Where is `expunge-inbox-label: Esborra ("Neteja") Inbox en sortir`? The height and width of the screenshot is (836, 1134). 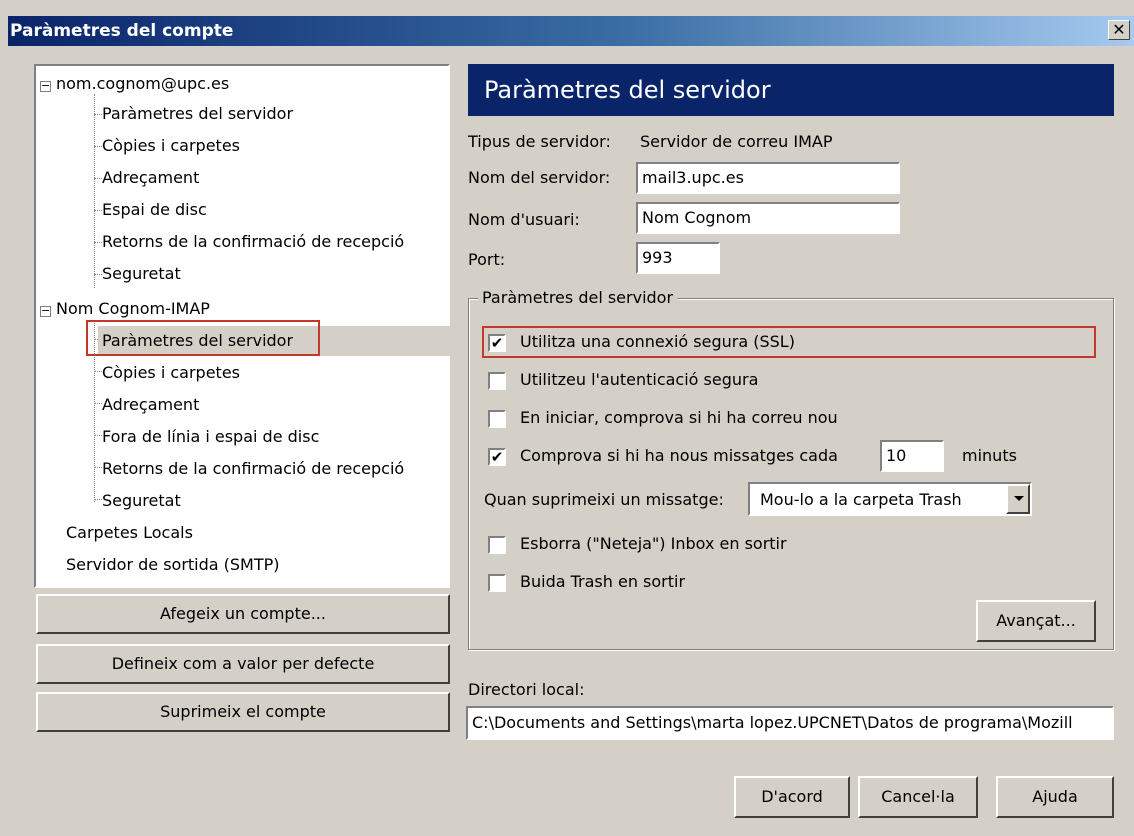 expunge-inbox-label: Esborra ("Neteja") Inbox en sortir is located at coordinates (653, 543).